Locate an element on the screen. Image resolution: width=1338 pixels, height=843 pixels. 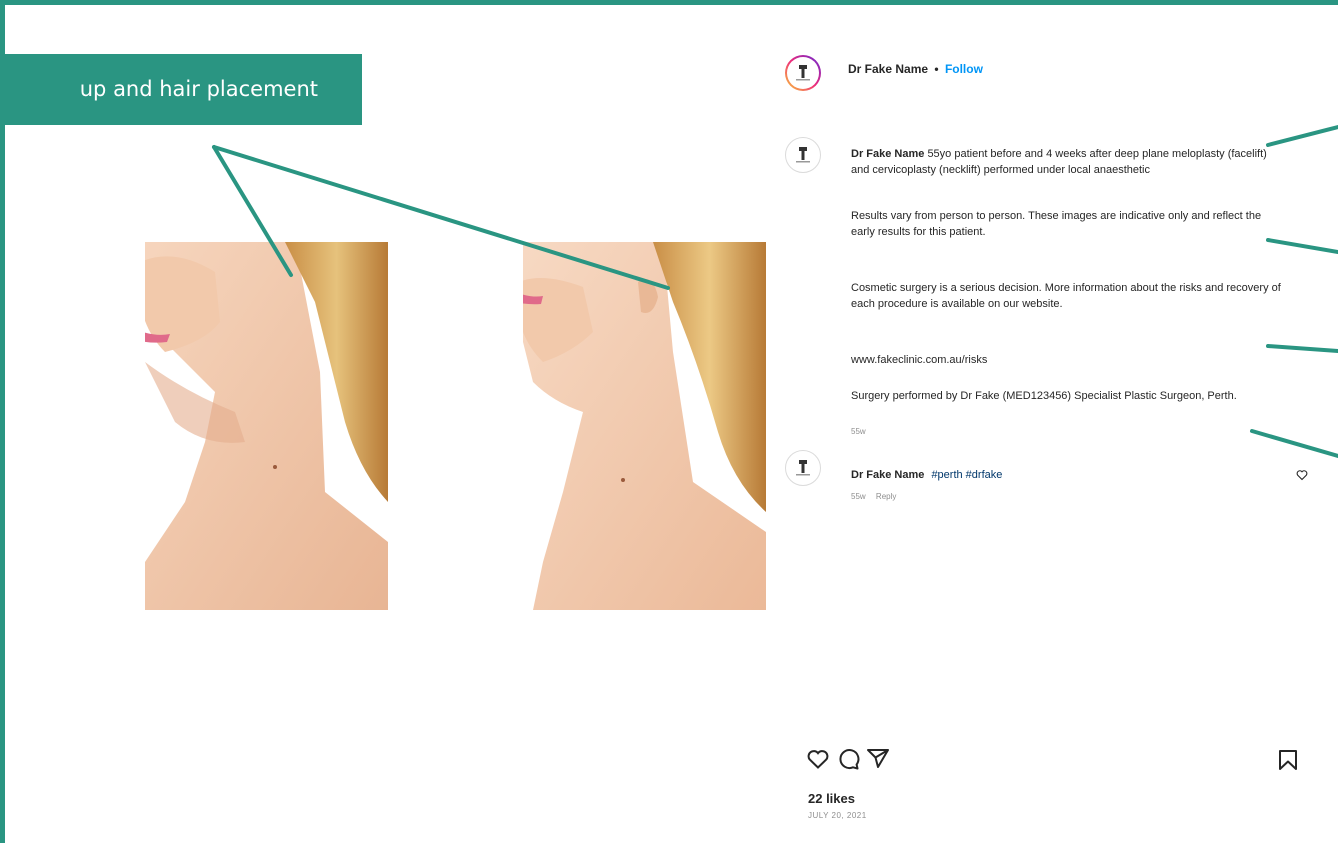
post-header: Dr Fake Name • Follow is located at coordinates (915, 69).